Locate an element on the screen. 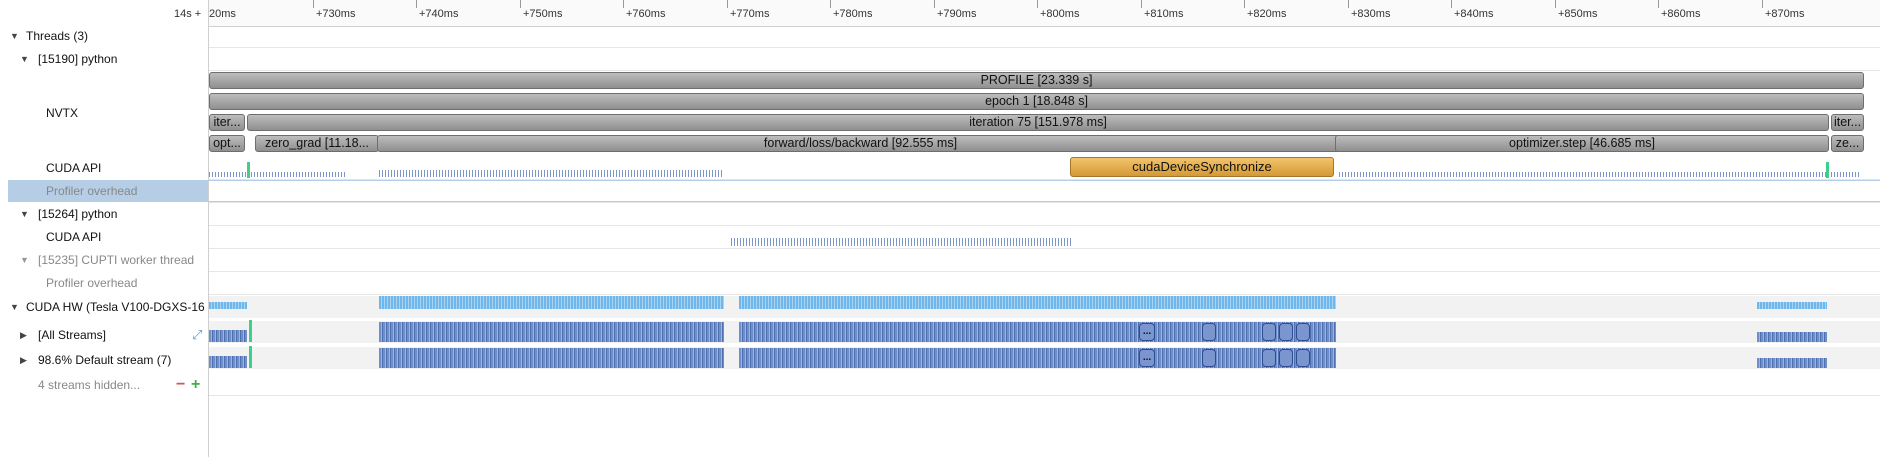  ruler-tick-label: +830ms is located at coordinates (1371, 14).